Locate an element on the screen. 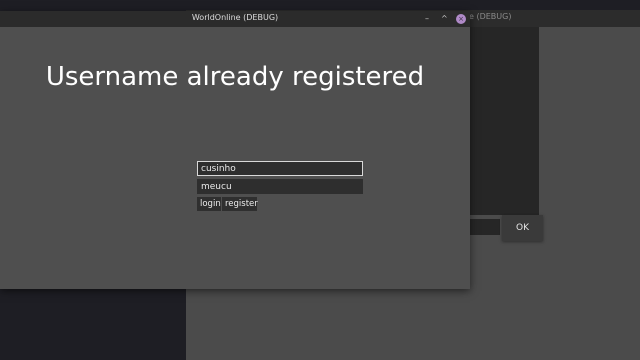 The height and width of the screenshot is (360, 640). maximize-button: ^ is located at coordinates (444, 19).